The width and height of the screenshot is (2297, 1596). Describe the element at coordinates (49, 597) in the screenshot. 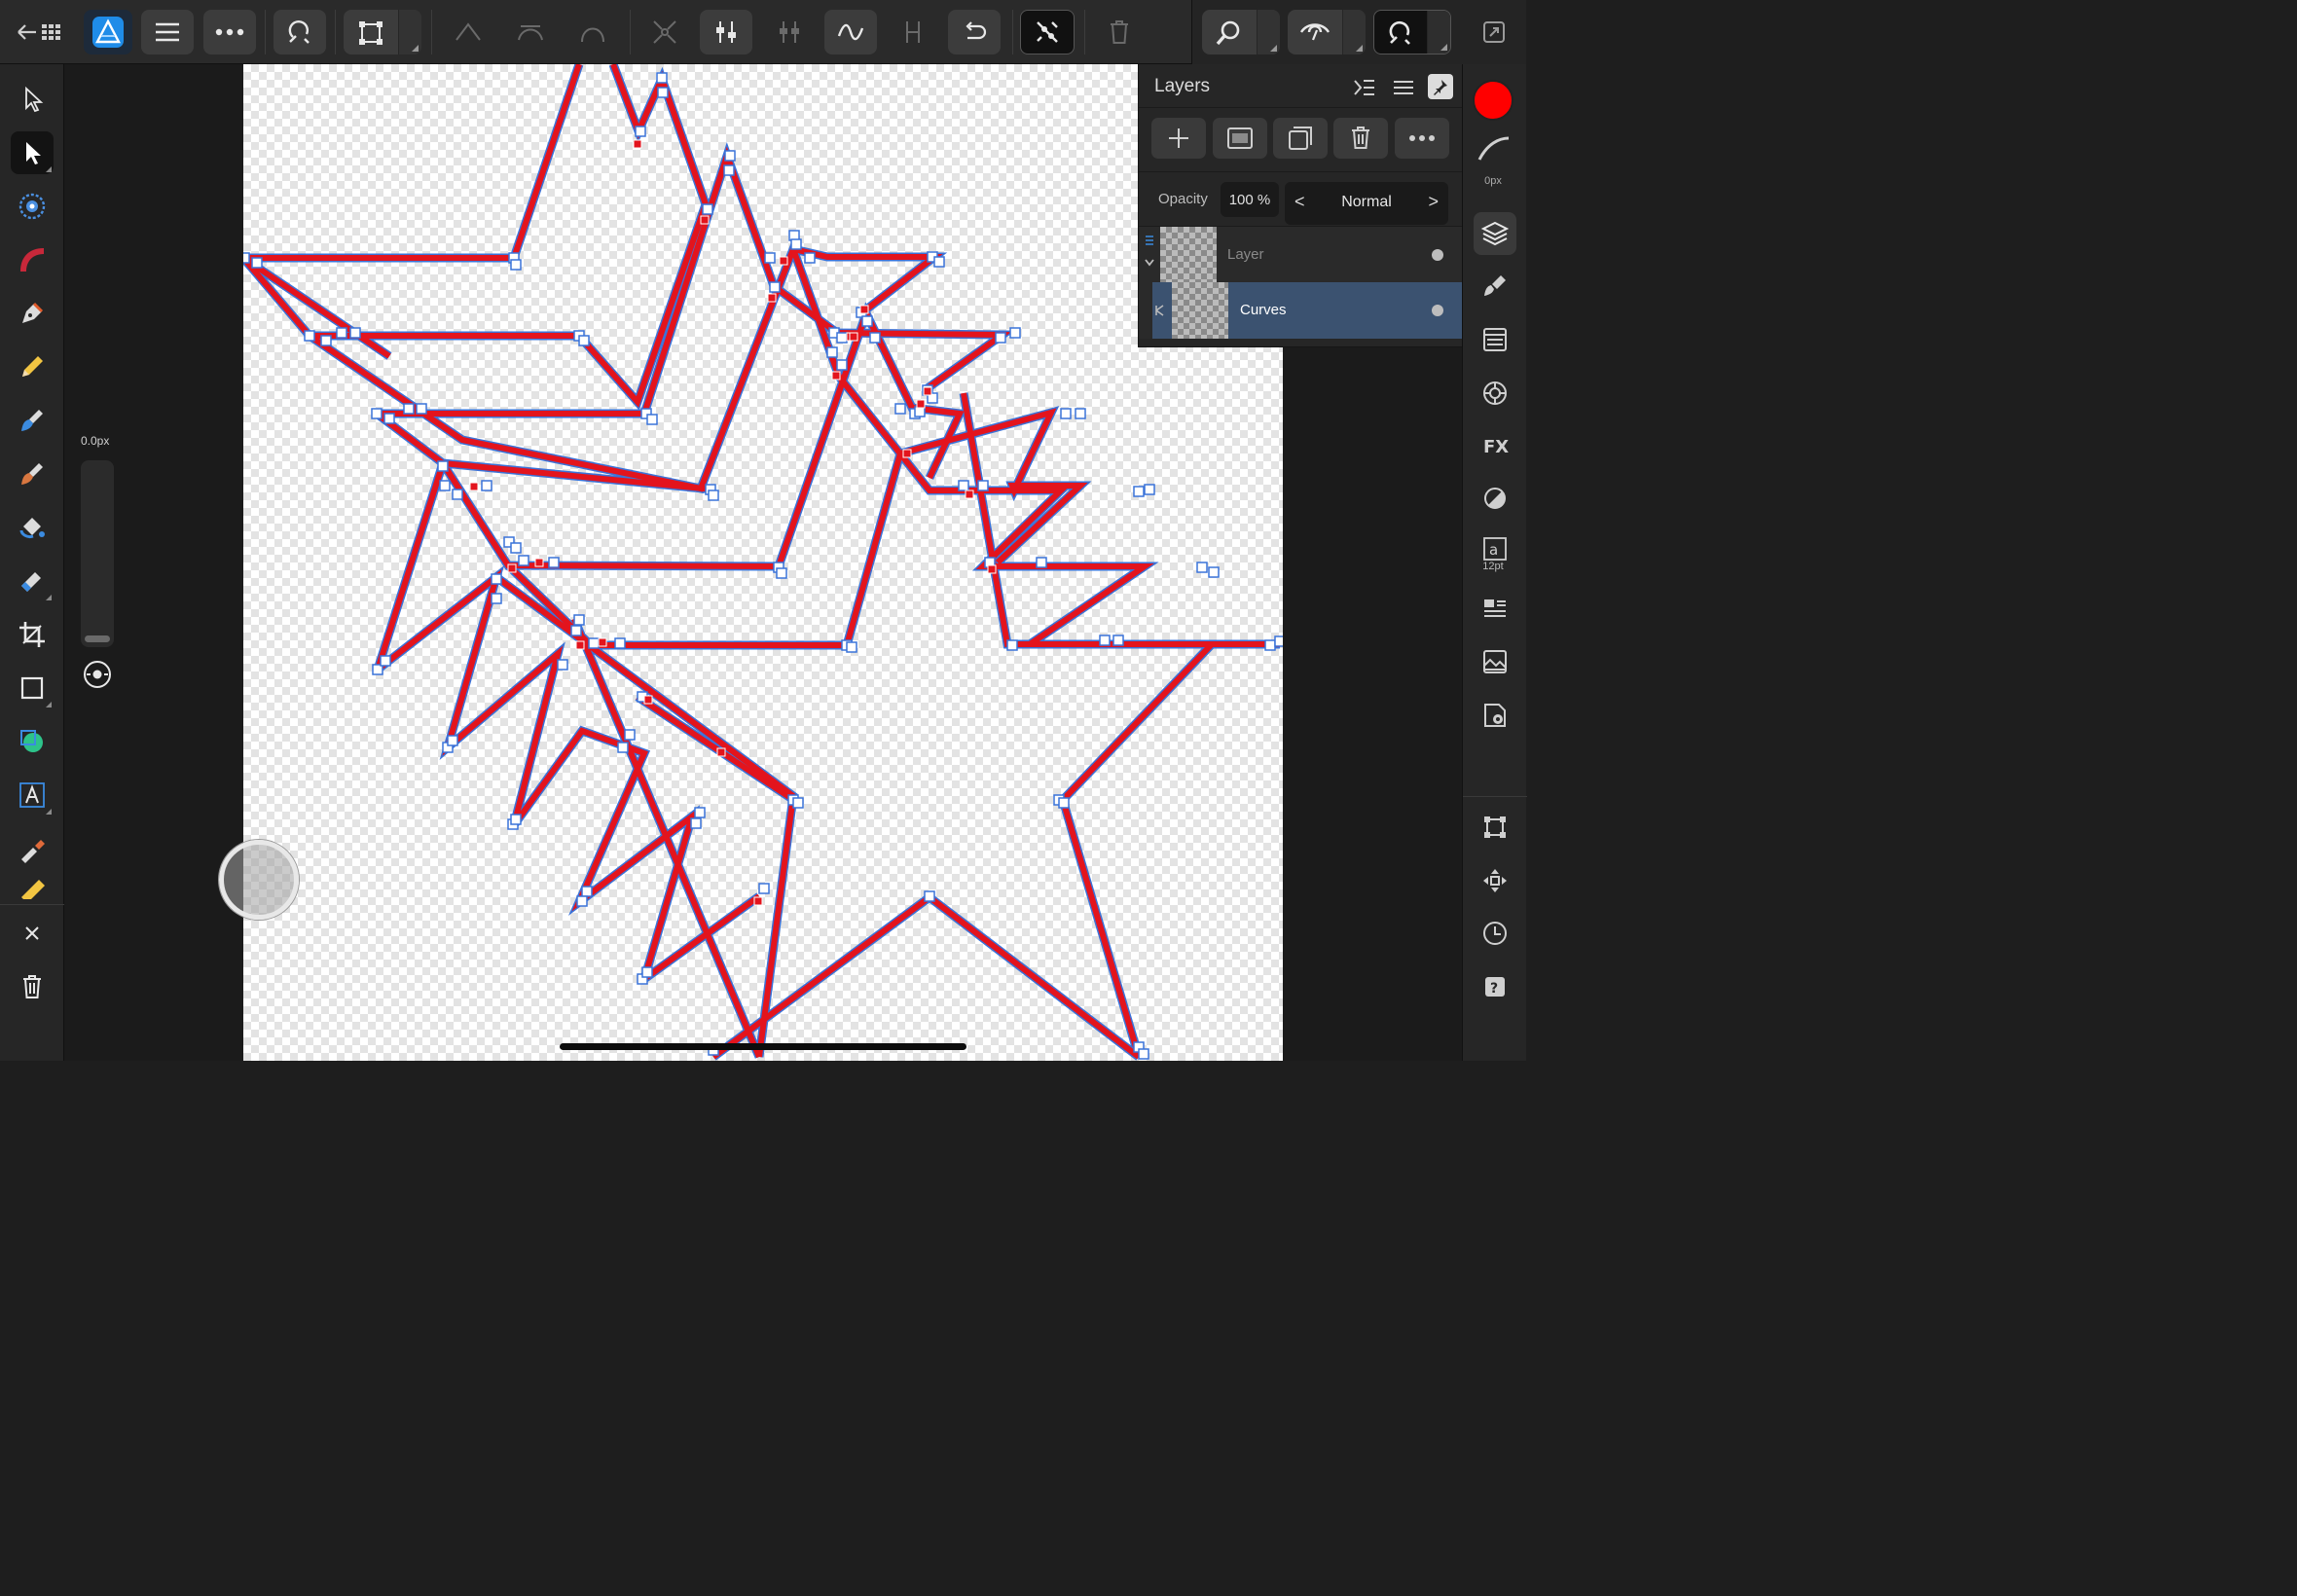

I see `tool-group-corner` at that location.